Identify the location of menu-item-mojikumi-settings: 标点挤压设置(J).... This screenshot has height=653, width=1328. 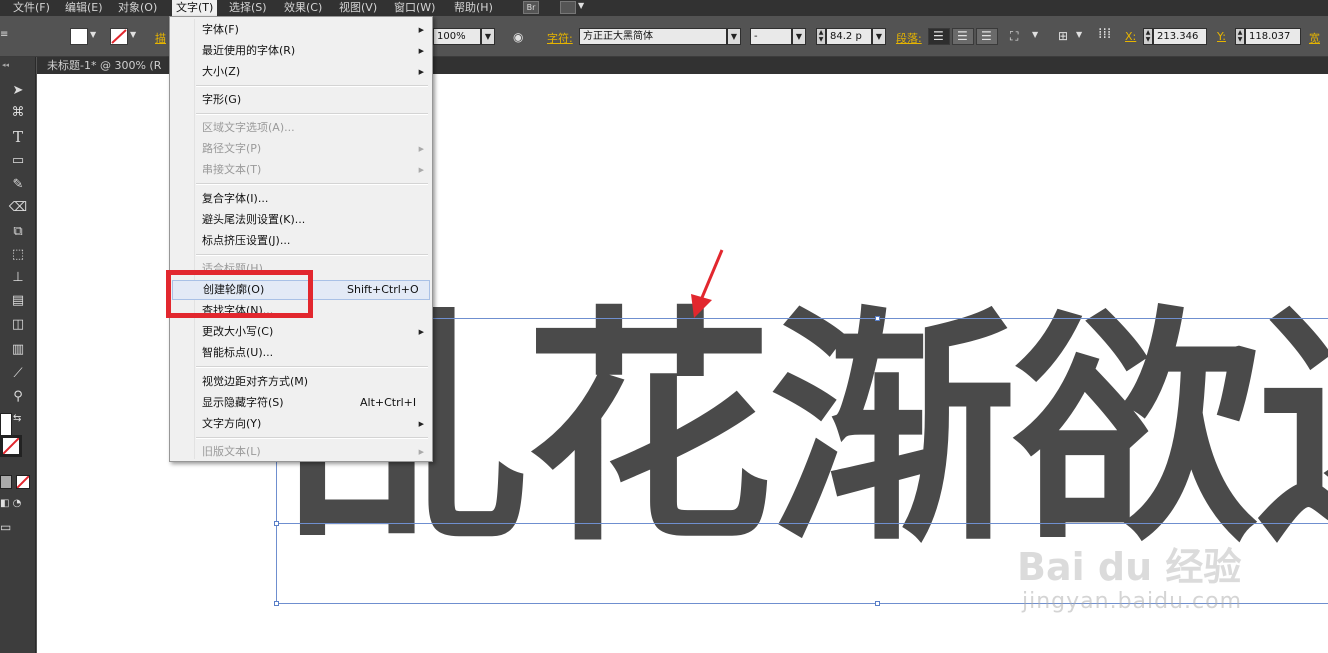
(301, 241).